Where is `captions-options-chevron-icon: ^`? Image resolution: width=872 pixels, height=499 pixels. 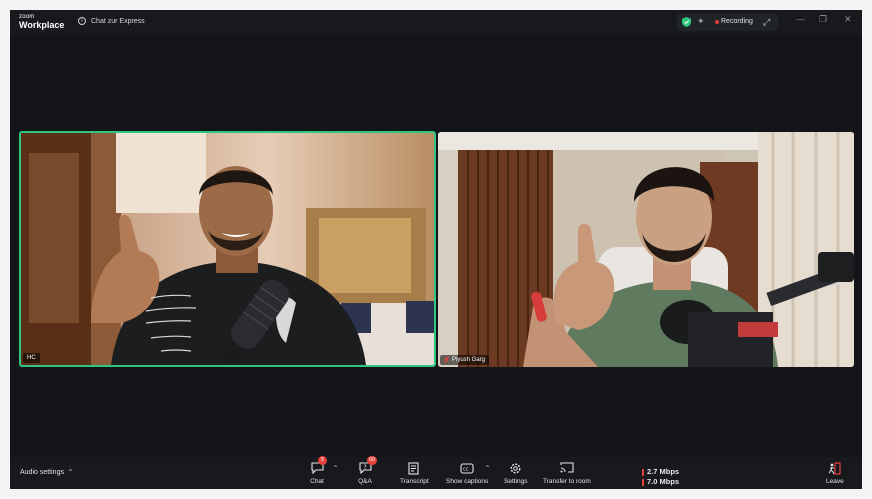 captions-options-chevron-icon: ^ is located at coordinates (487, 468).